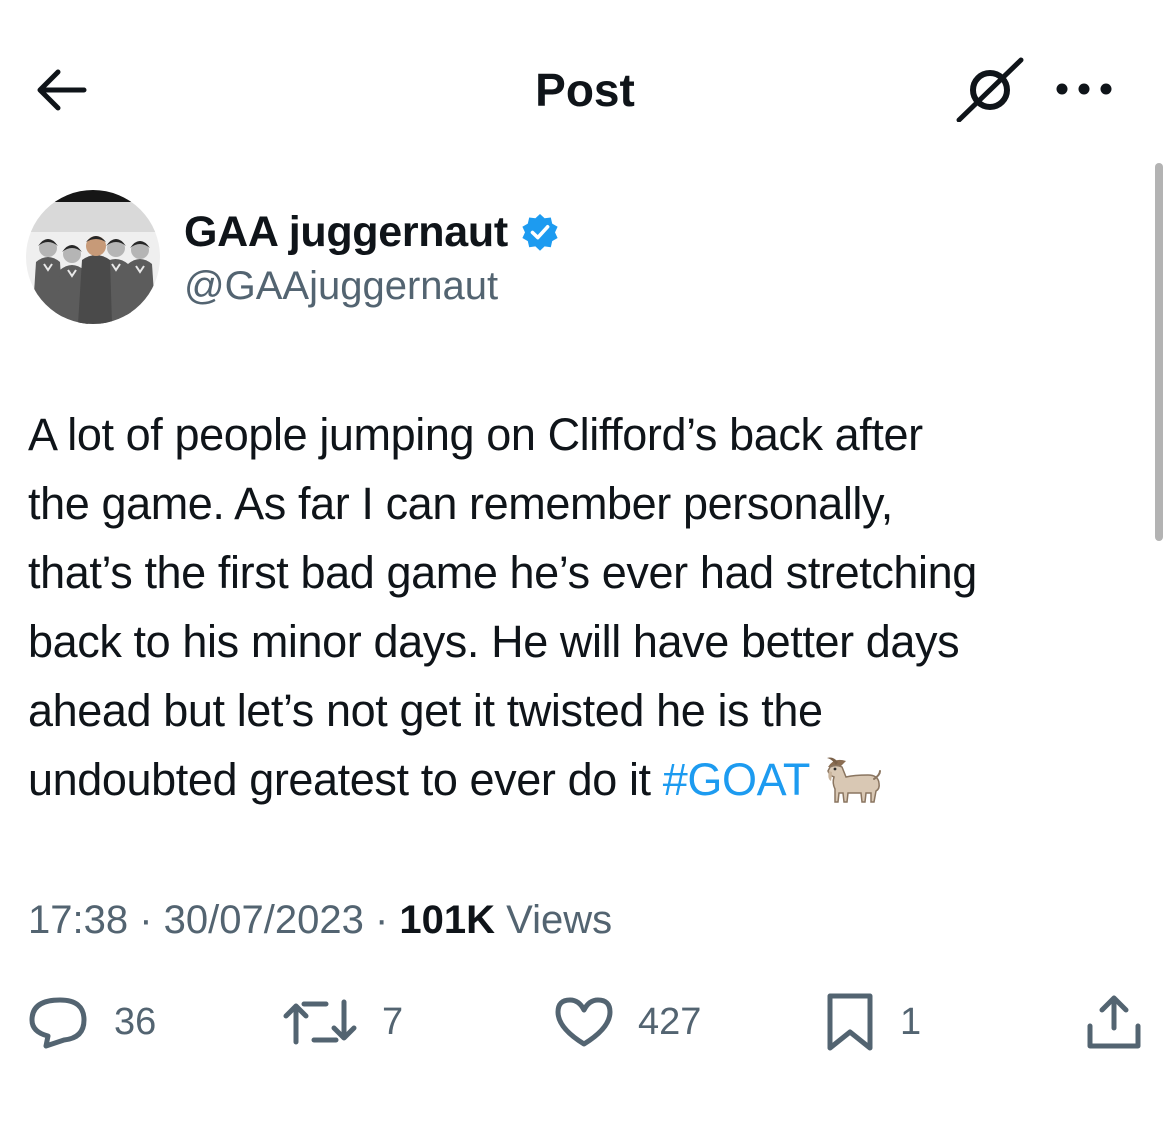 The image size is (1170, 1123). I want to click on reply-icon, so click(58, 1023).